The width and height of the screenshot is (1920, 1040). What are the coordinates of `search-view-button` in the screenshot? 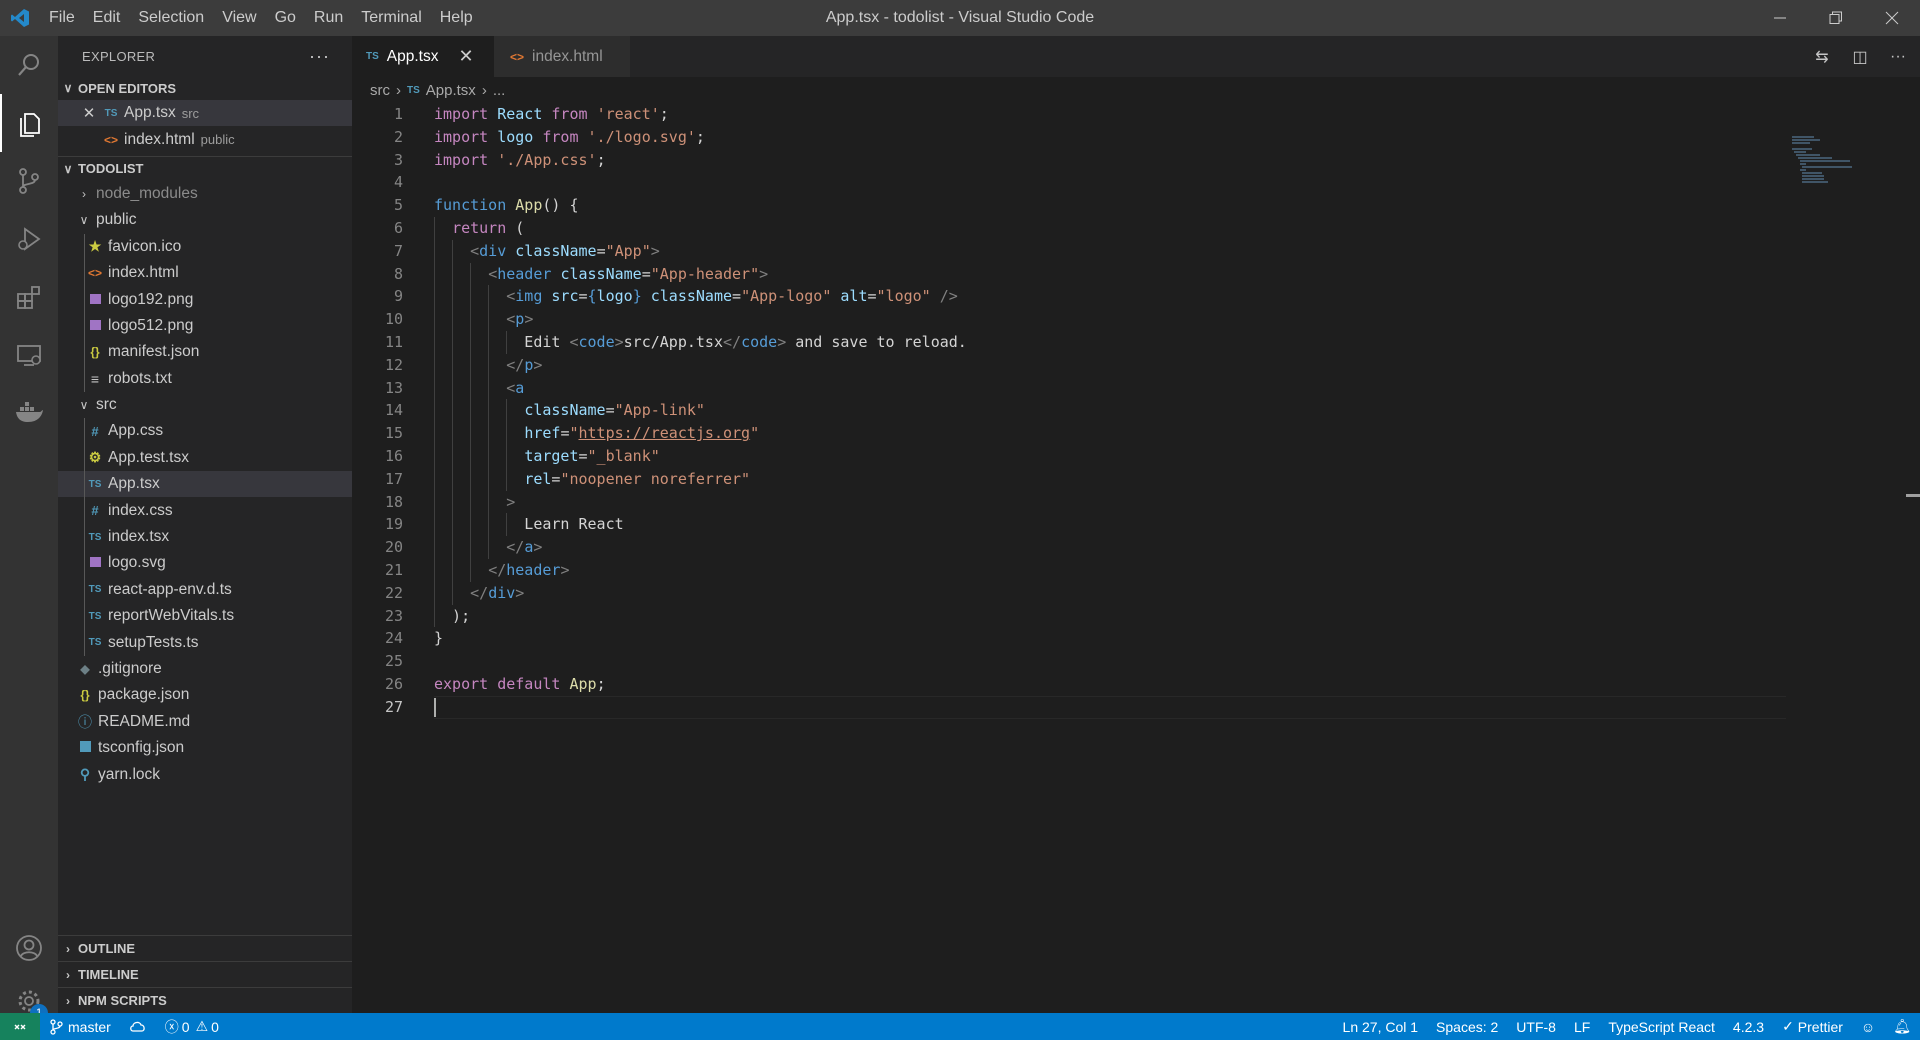 It's located at (29, 65).